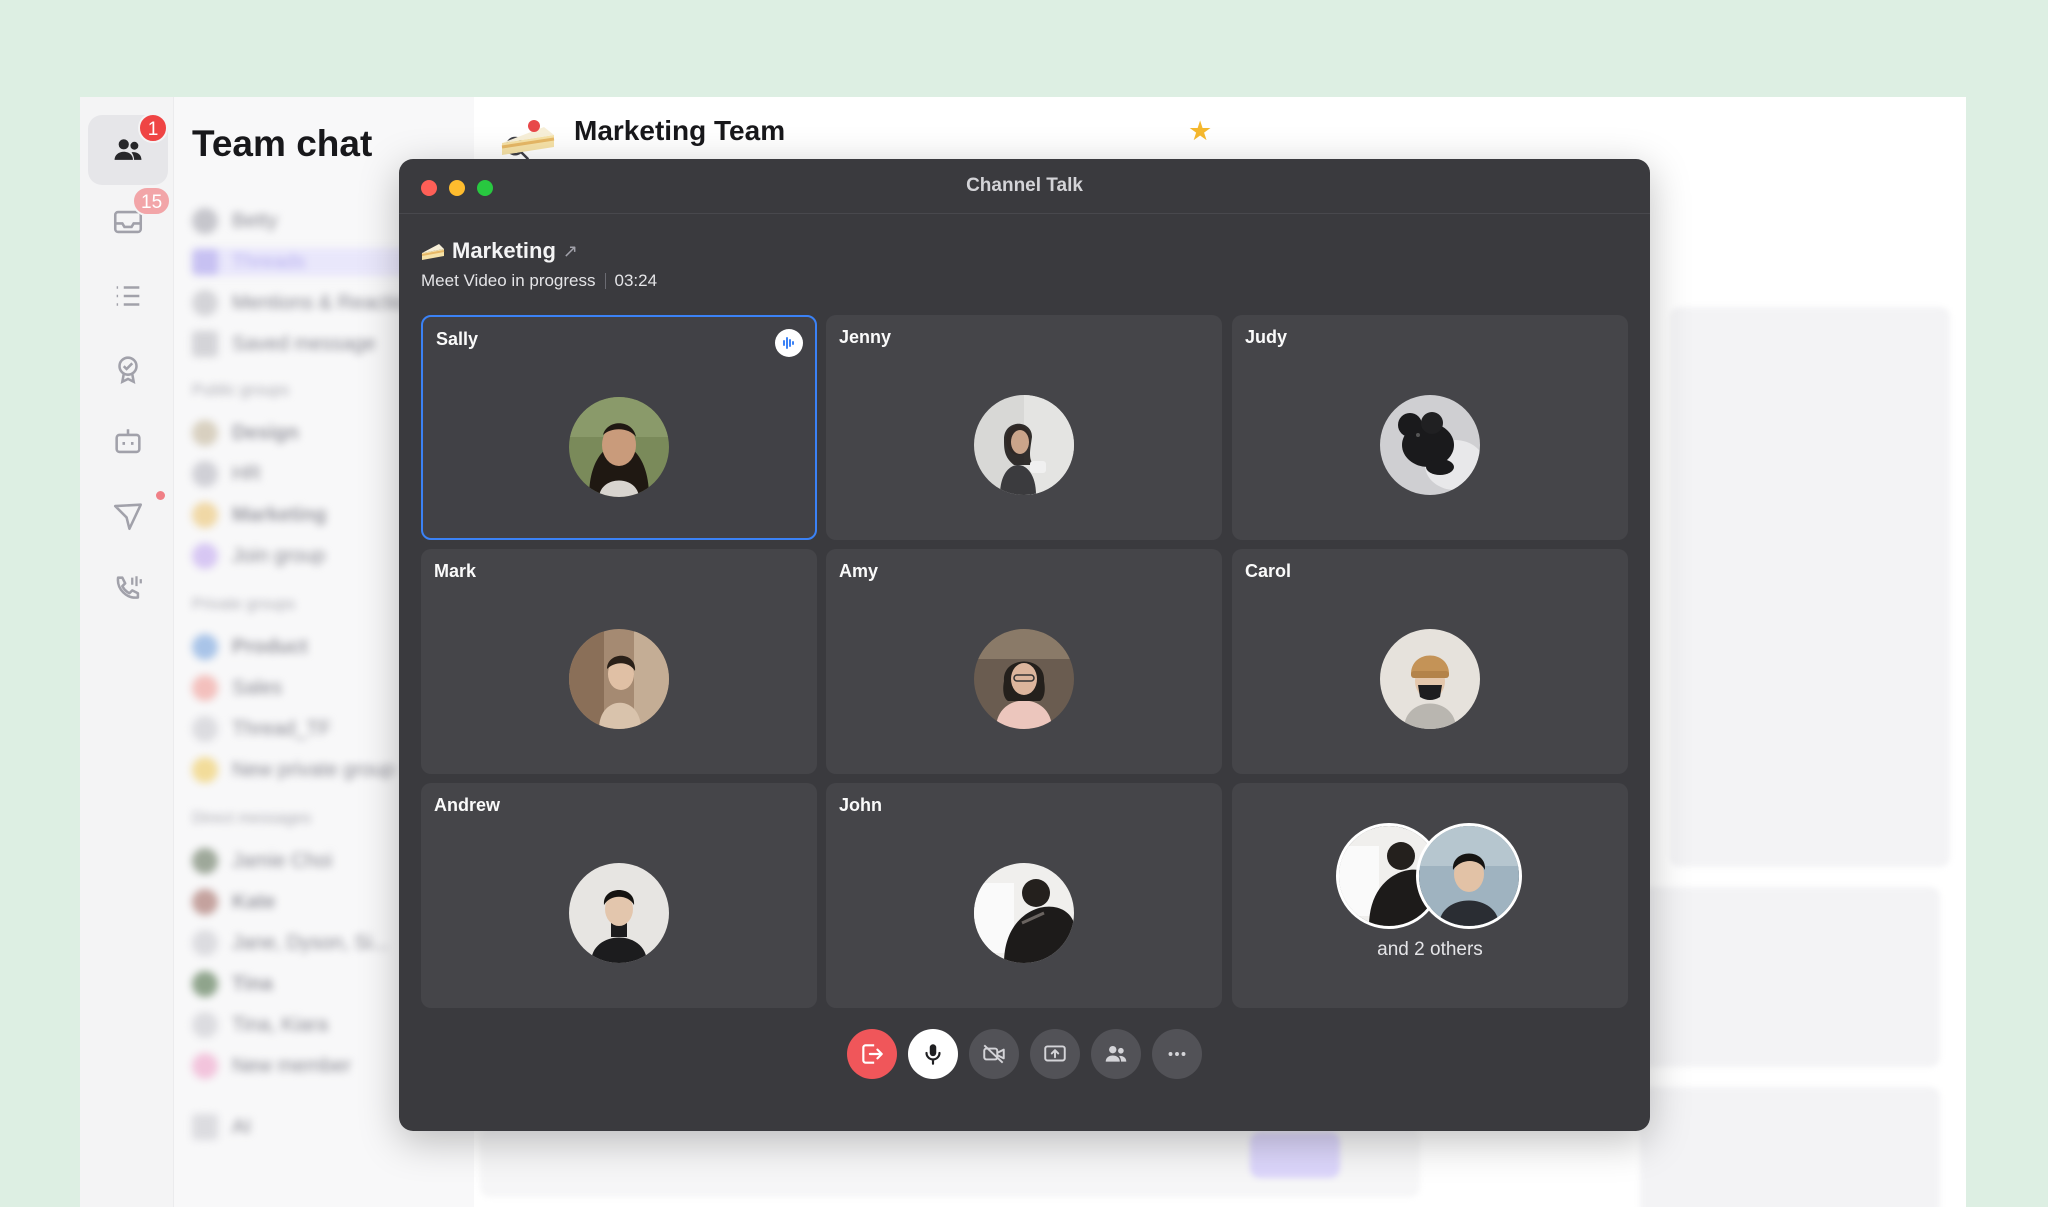  I want to click on nav-rail: 1 15, so click(127, 652).